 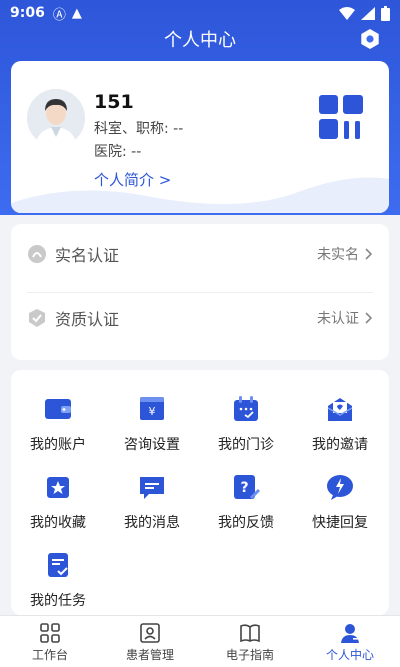 I want to click on cell-signal-icon, so click(x=368, y=13).